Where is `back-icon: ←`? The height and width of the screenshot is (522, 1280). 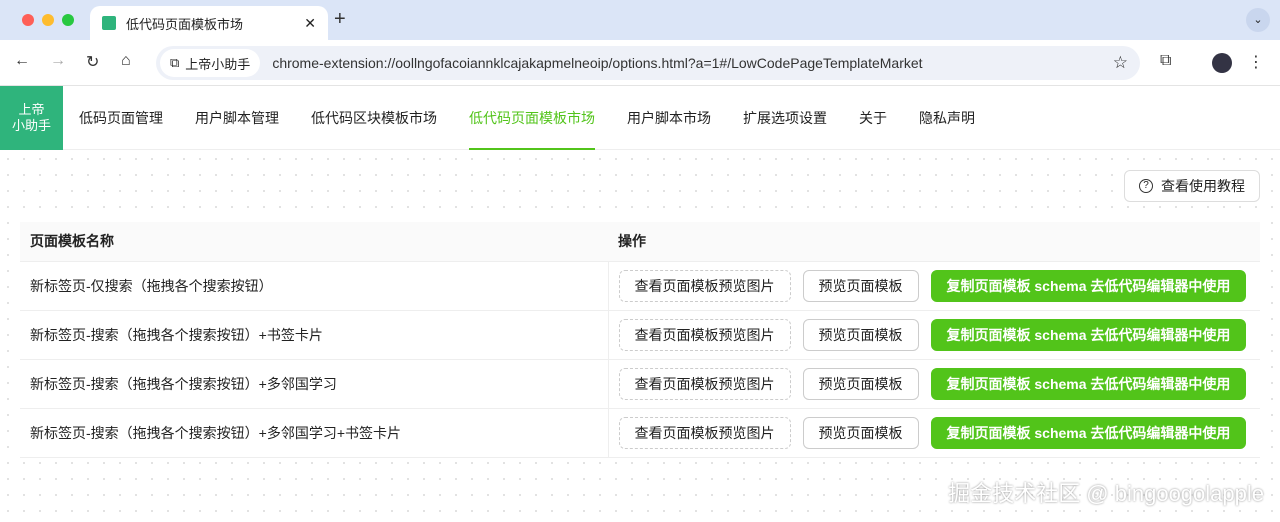
back-icon: ← is located at coordinates (22, 61).